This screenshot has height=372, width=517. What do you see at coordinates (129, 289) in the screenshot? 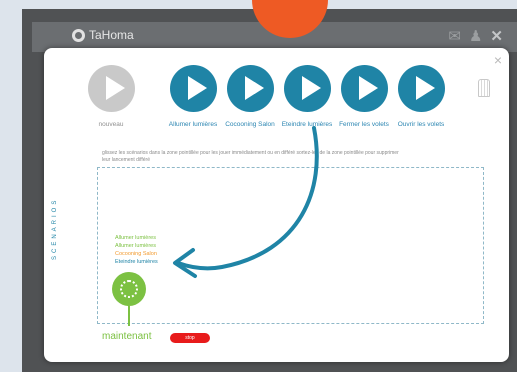
I see `timeline-now-marker-icon` at bounding box center [129, 289].